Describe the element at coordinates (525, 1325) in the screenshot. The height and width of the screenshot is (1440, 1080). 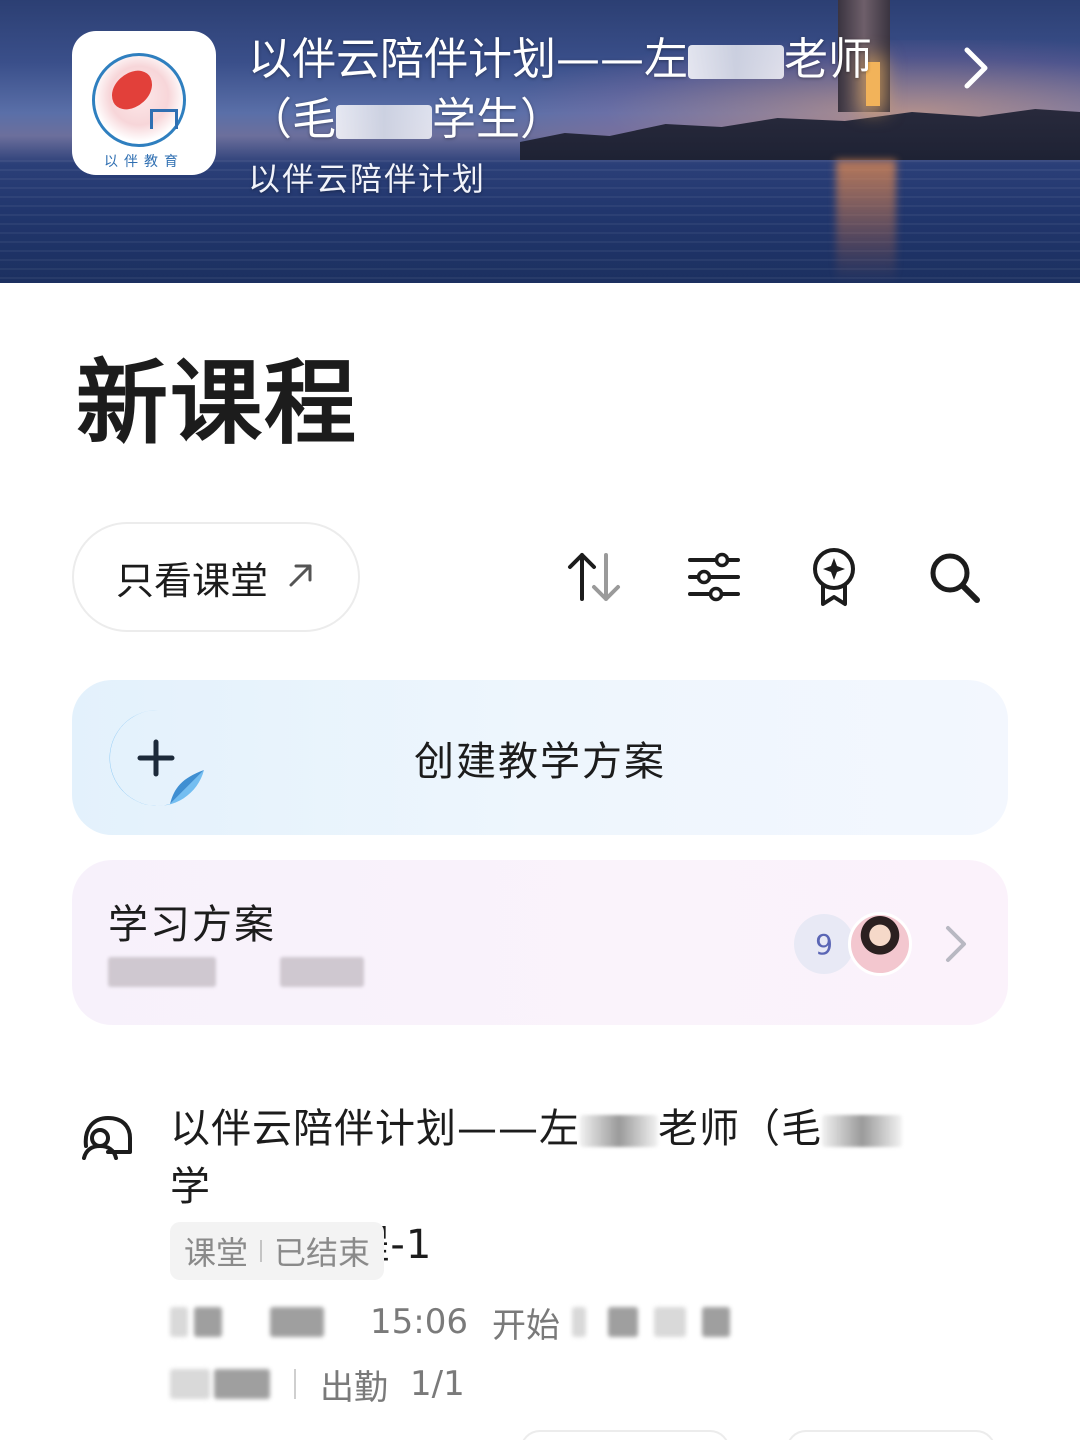
I see `course-start-label: 开始` at that location.